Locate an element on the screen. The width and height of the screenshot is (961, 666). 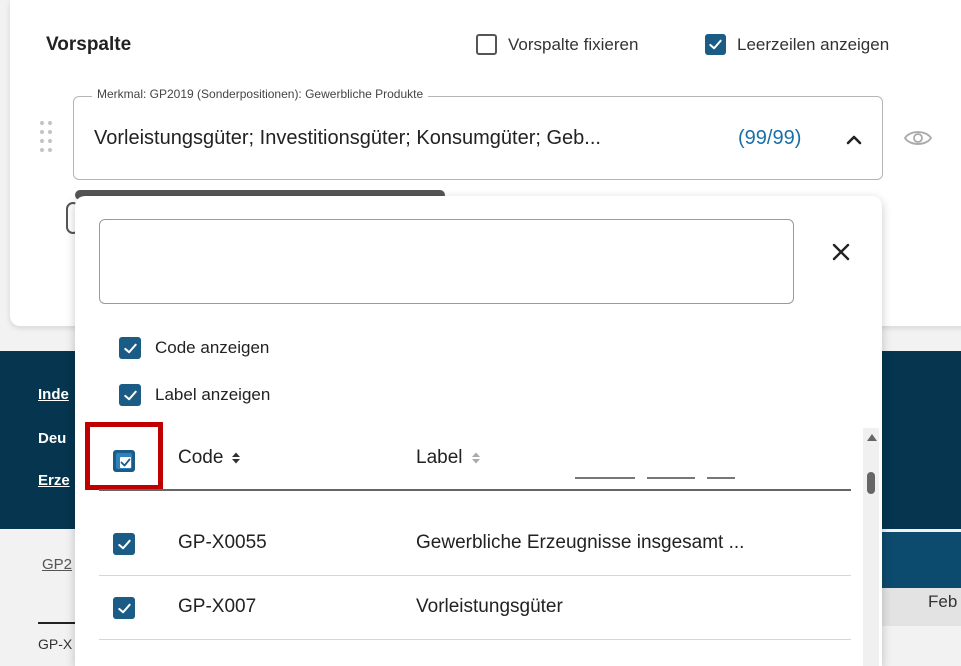
band-link-2: Erze is located at coordinates (54, 480).